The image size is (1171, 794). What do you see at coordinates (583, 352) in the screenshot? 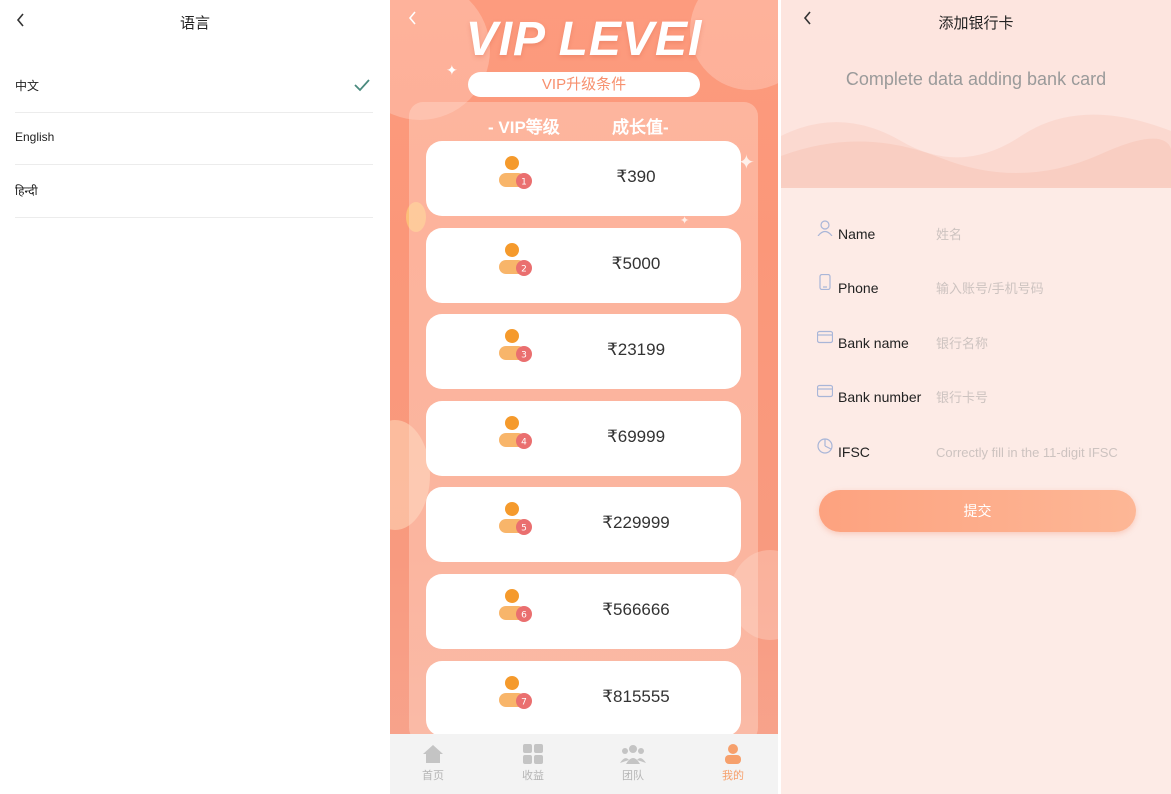
I see `vip-level-row: 3 ₹23199` at bounding box center [583, 352].